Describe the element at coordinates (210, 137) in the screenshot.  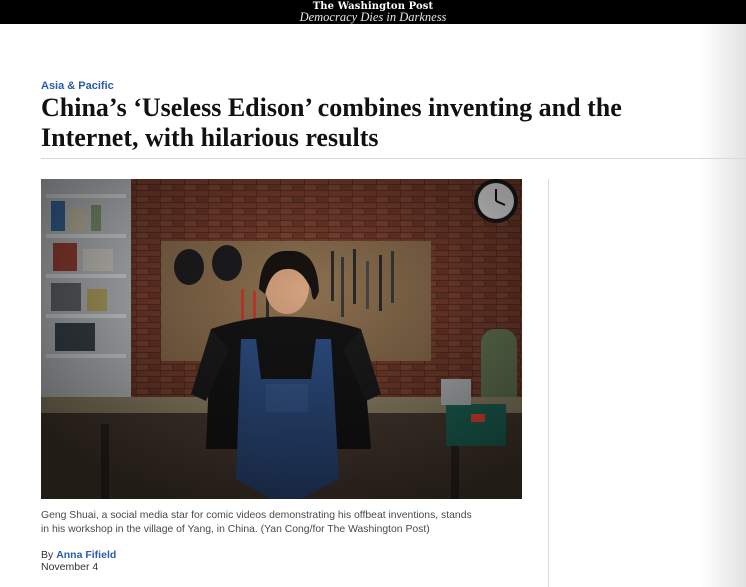
I see `headline-line-2: Internet, with hilarious results` at that location.